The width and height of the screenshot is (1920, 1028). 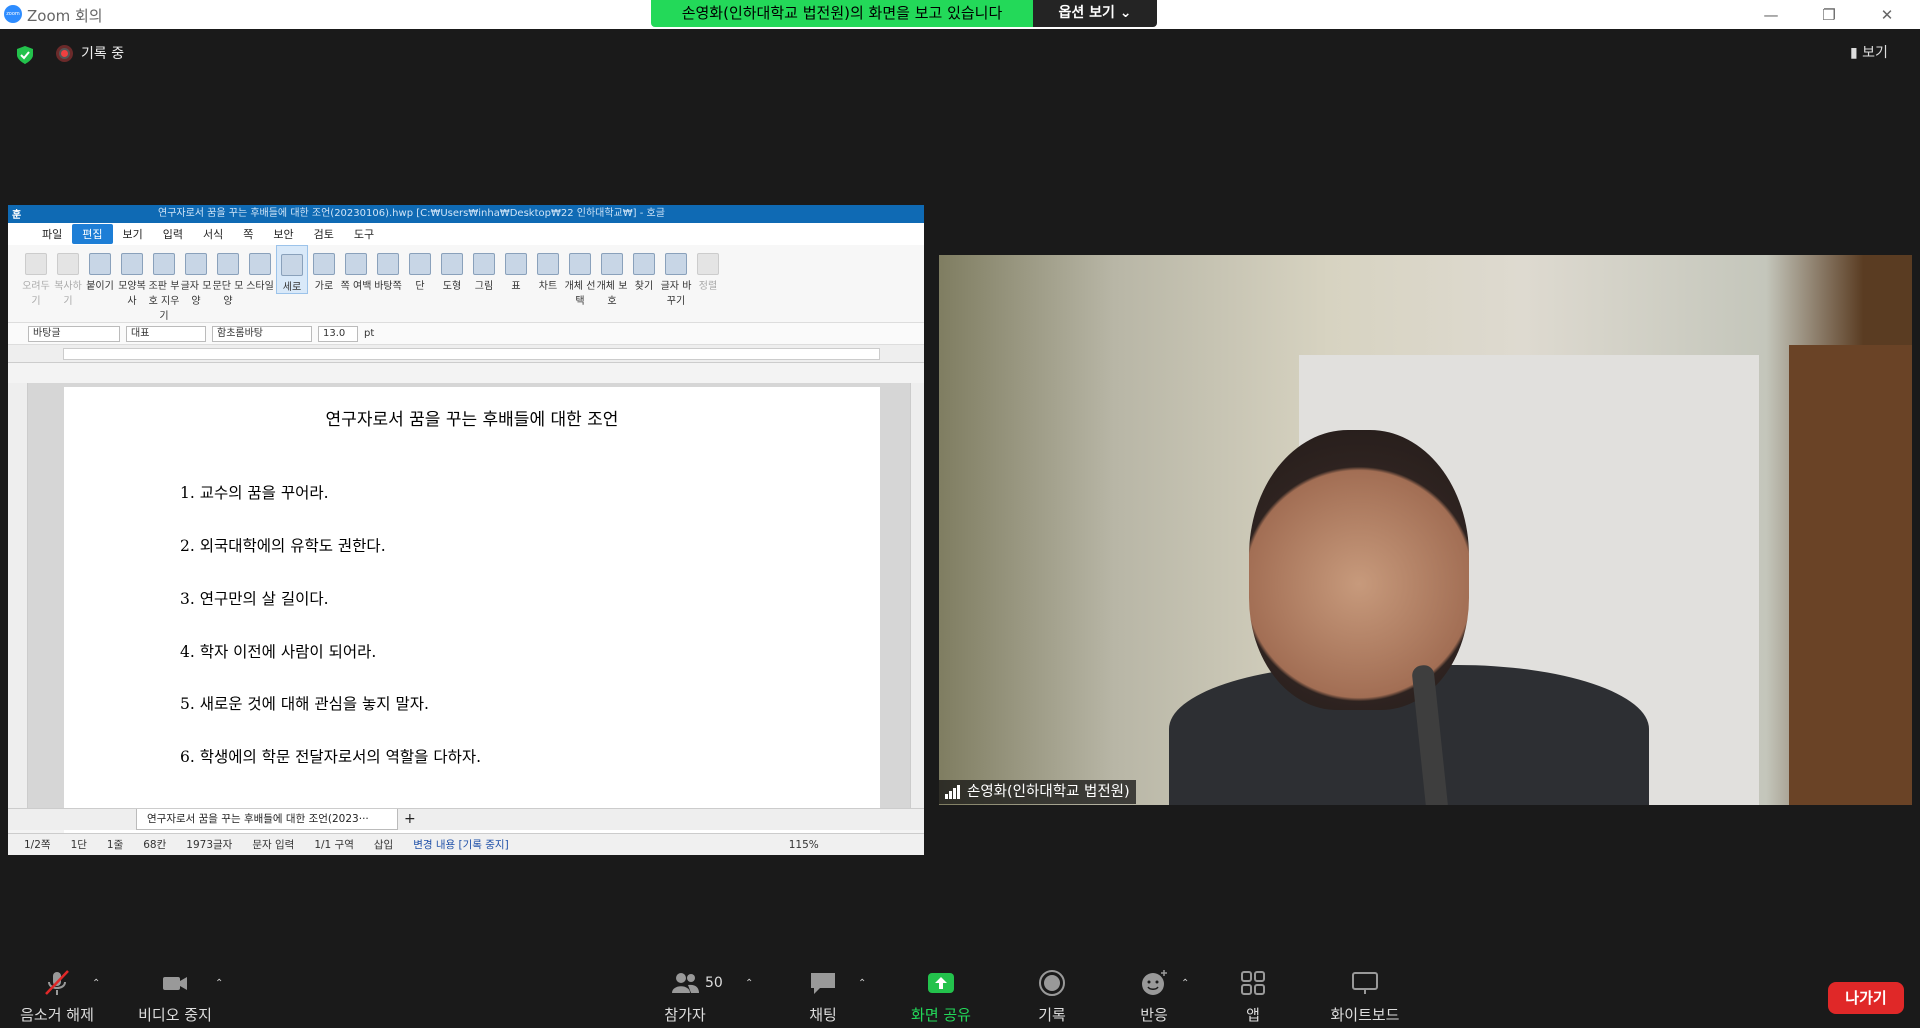 I want to click on hwp-format-bar: 바탕글 대표 함초롬바탕 13.0 pt, so click(x=466, y=334).